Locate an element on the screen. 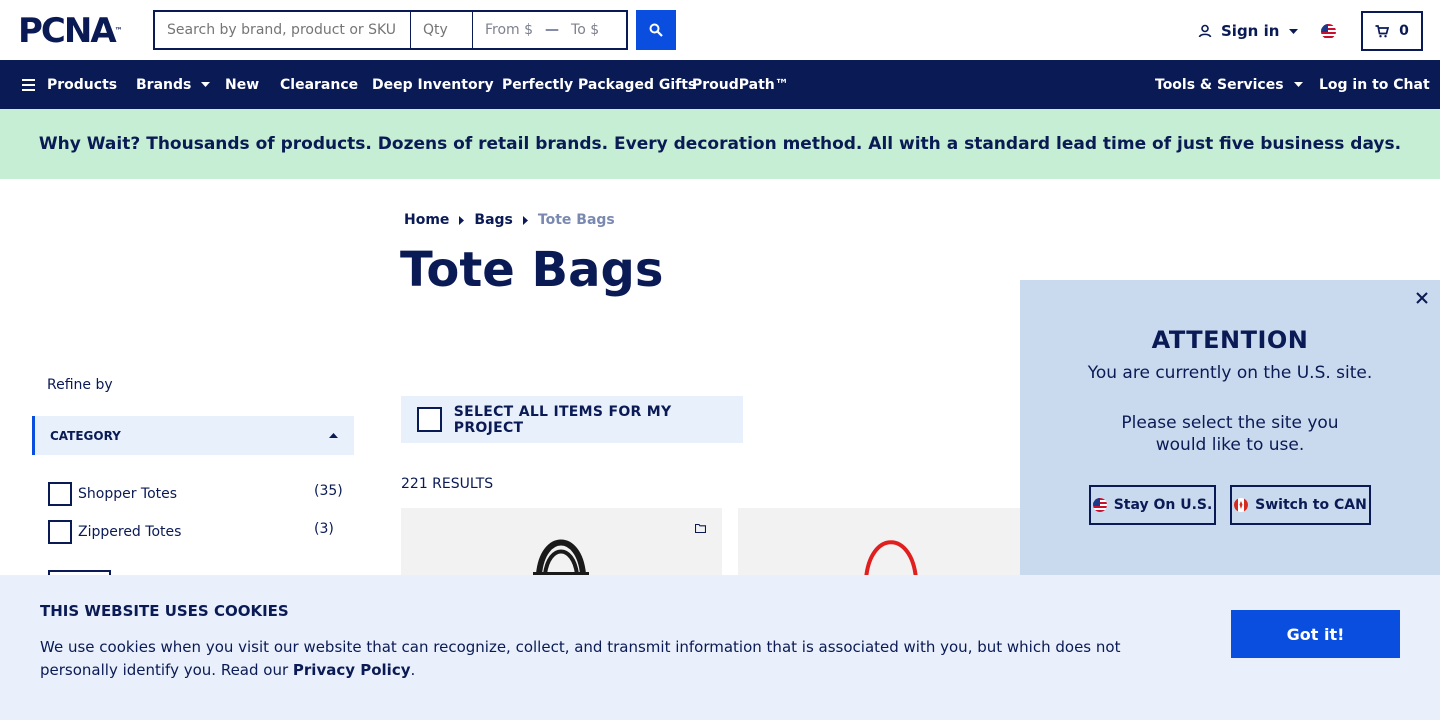 Image resolution: width=1440 pixels, height=720 pixels. nav-gifts: Perfectly Packaged Gifts is located at coordinates (599, 84).